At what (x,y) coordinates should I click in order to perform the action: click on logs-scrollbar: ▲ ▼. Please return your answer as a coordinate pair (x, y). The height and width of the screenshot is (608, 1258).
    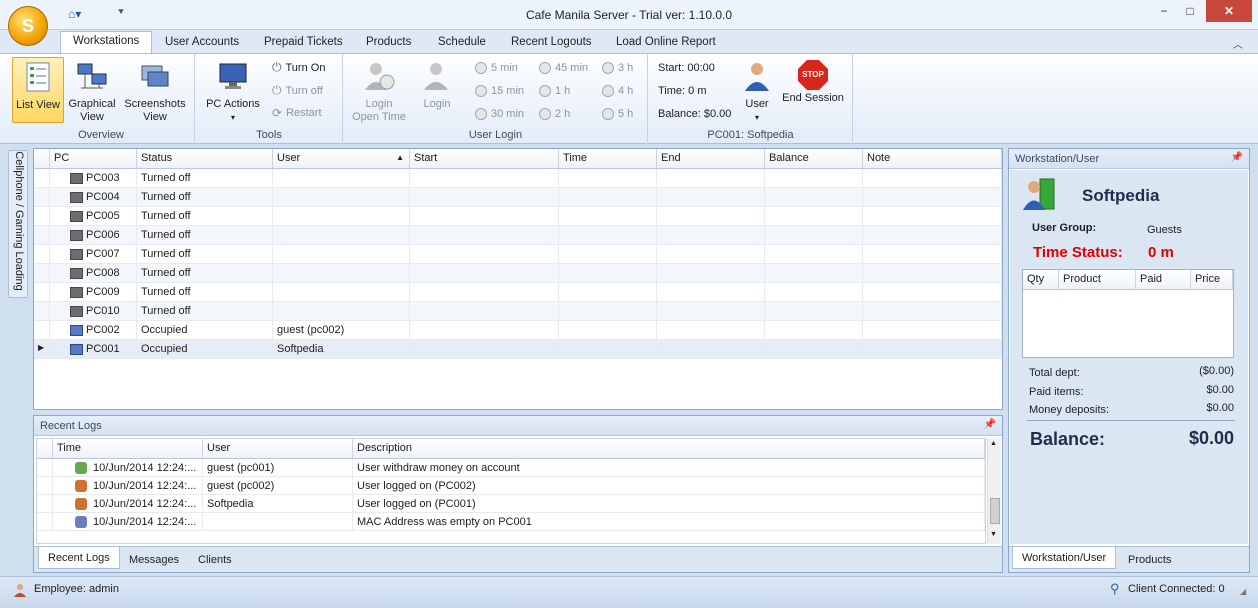
    Looking at the image, I should click on (994, 491).